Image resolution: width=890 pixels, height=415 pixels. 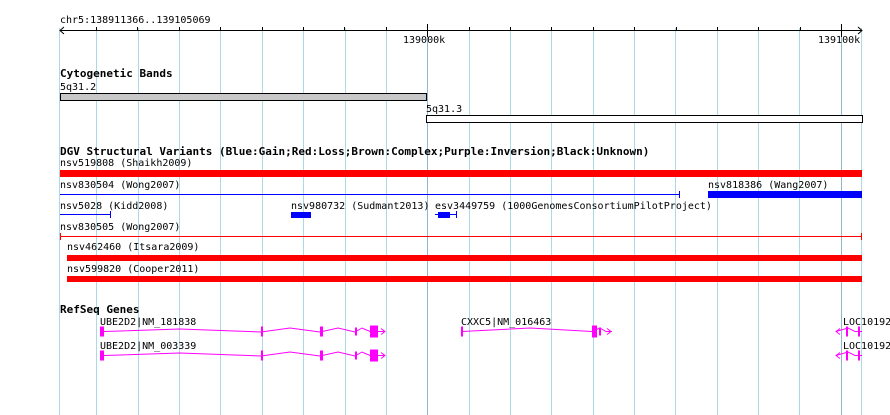 What do you see at coordinates (148, 346) in the screenshot?
I see `gene-label: UBE2D2|NM_003339` at bounding box center [148, 346].